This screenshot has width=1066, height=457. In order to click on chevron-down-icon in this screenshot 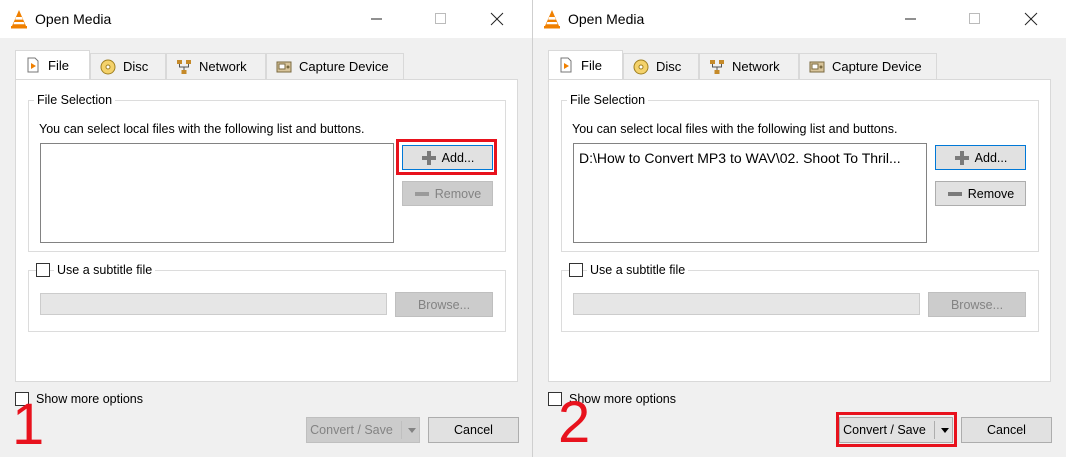, I will do `click(411, 430)`.